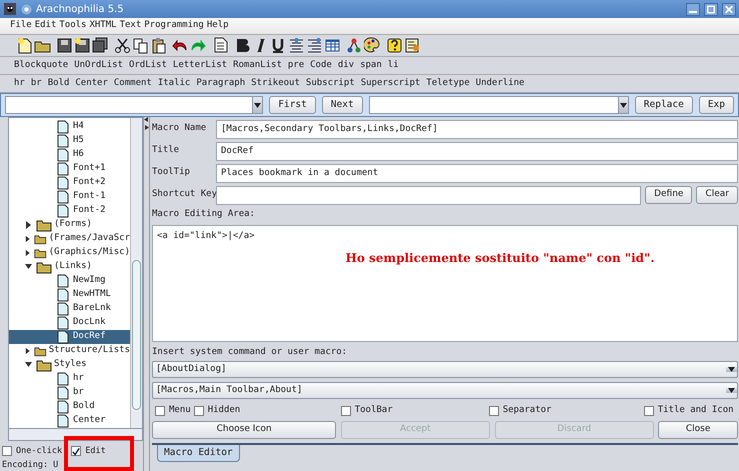 The height and width of the screenshot is (471, 739). What do you see at coordinates (180, 45) in the screenshot?
I see `undo-icon` at bounding box center [180, 45].